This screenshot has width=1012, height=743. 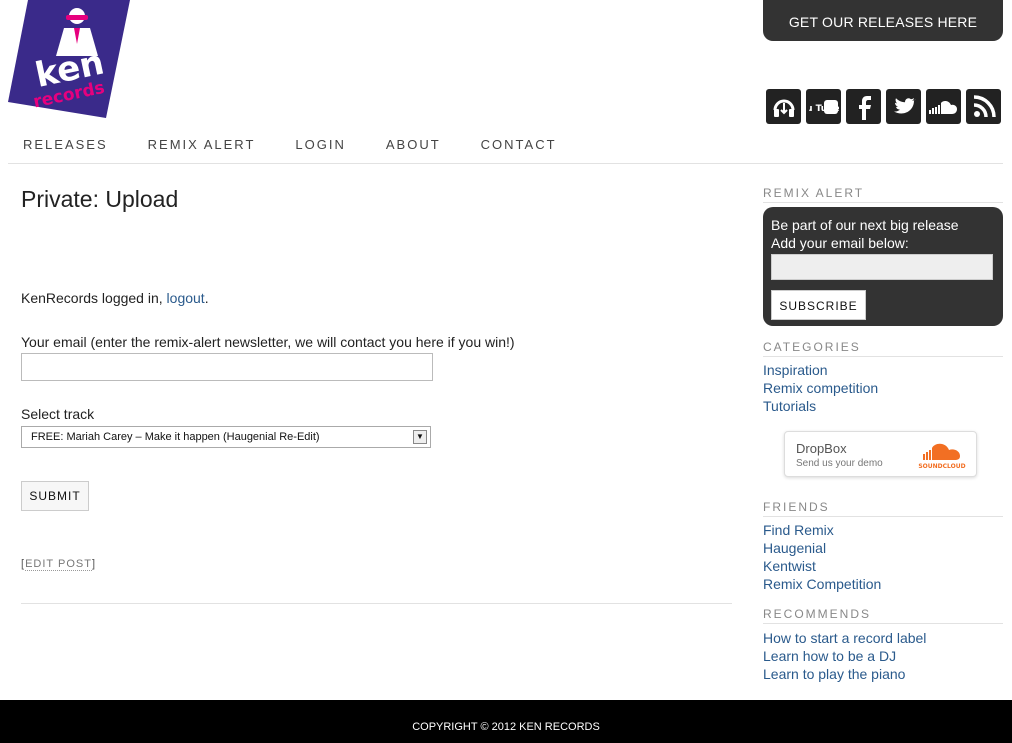 What do you see at coordinates (65, 144) in the screenshot?
I see `nav-releases: RELEASES` at bounding box center [65, 144].